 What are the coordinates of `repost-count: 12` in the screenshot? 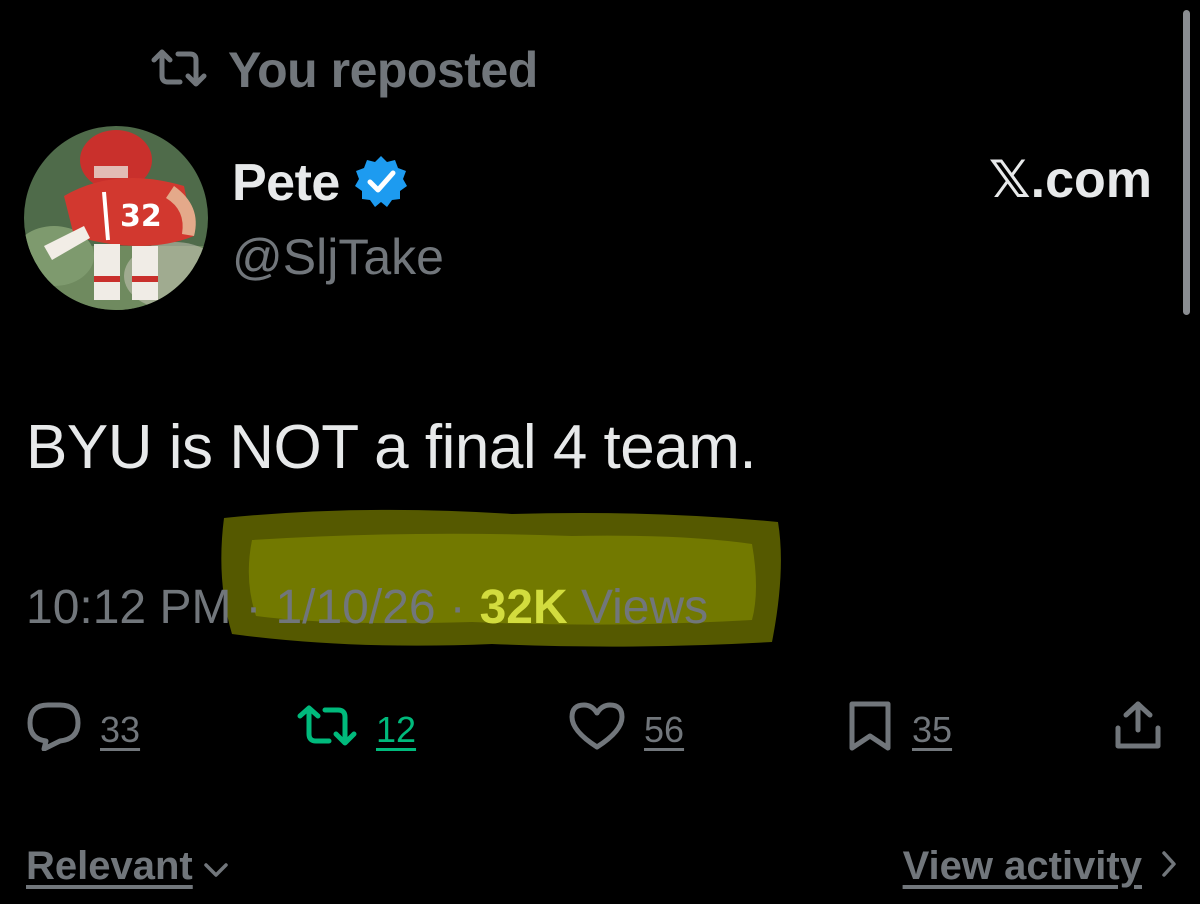 It's located at (396, 729).